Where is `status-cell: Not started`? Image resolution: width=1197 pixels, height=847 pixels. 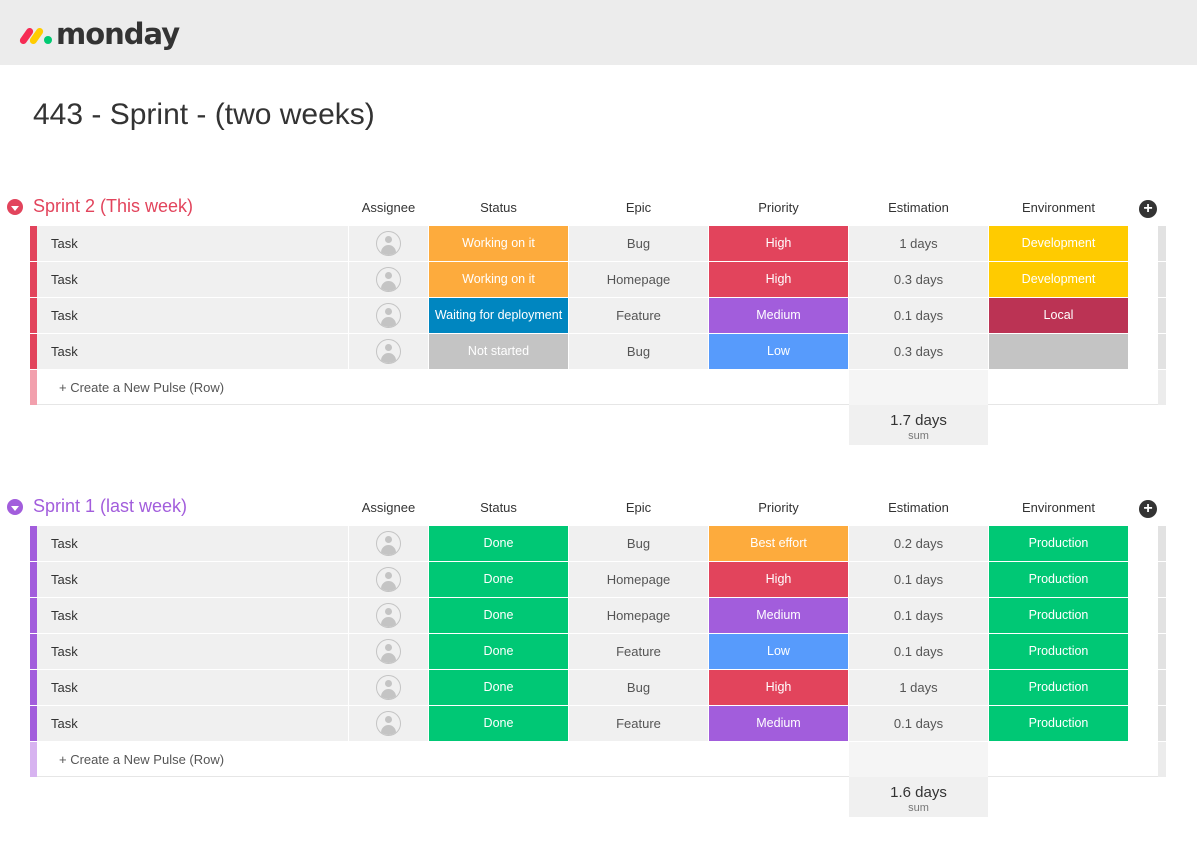
status-cell: Not started is located at coordinates (498, 351).